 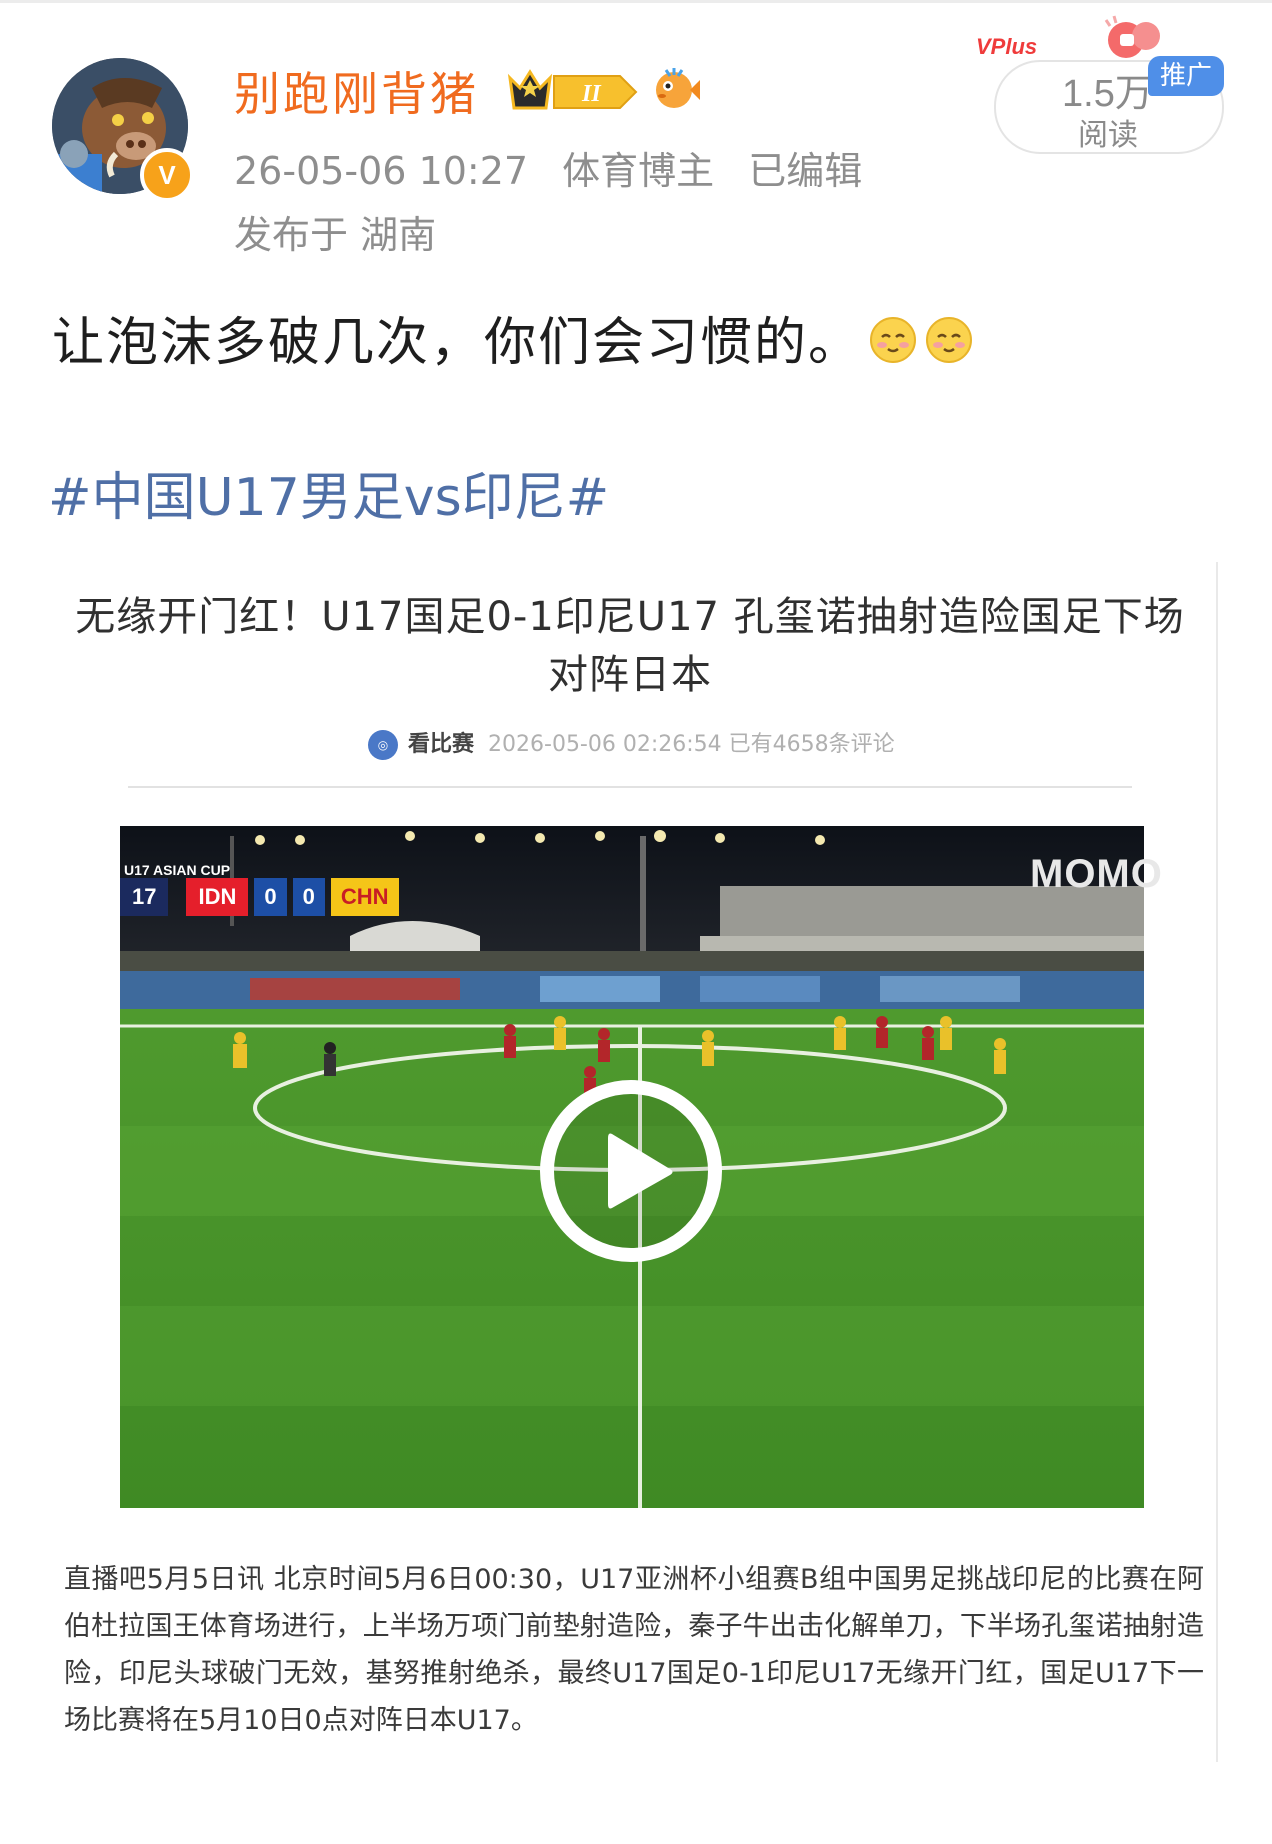 What do you see at coordinates (1007, 46) in the screenshot?
I see `vplus-label: VPlus` at bounding box center [1007, 46].